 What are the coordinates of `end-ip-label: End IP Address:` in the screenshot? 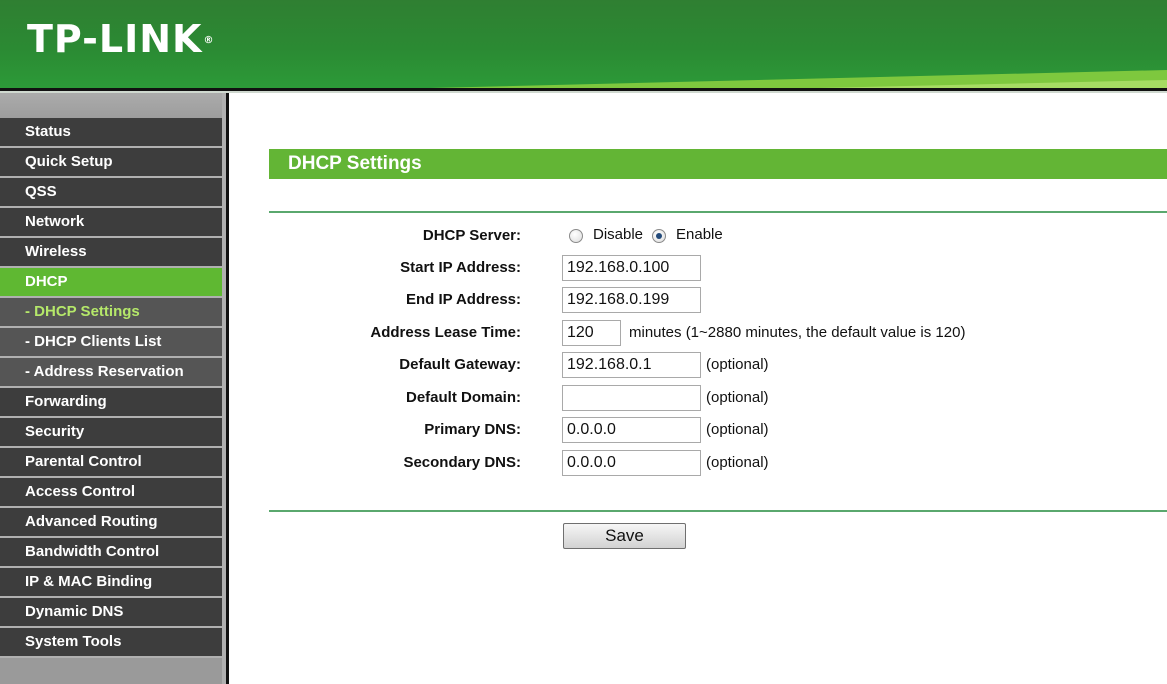 It's located at (463, 299).